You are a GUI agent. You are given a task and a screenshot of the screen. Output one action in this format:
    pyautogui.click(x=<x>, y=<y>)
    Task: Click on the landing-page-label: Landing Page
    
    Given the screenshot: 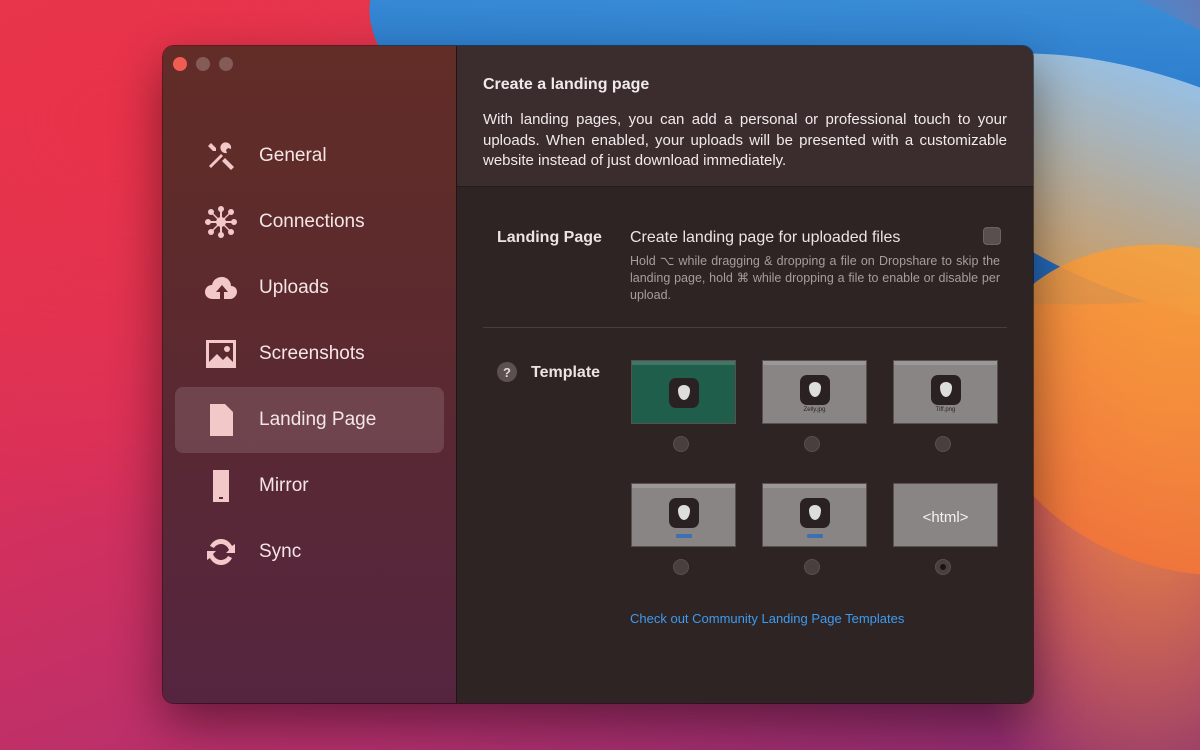 What is the action you would take?
    pyautogui.click(x=549, y=237)
    